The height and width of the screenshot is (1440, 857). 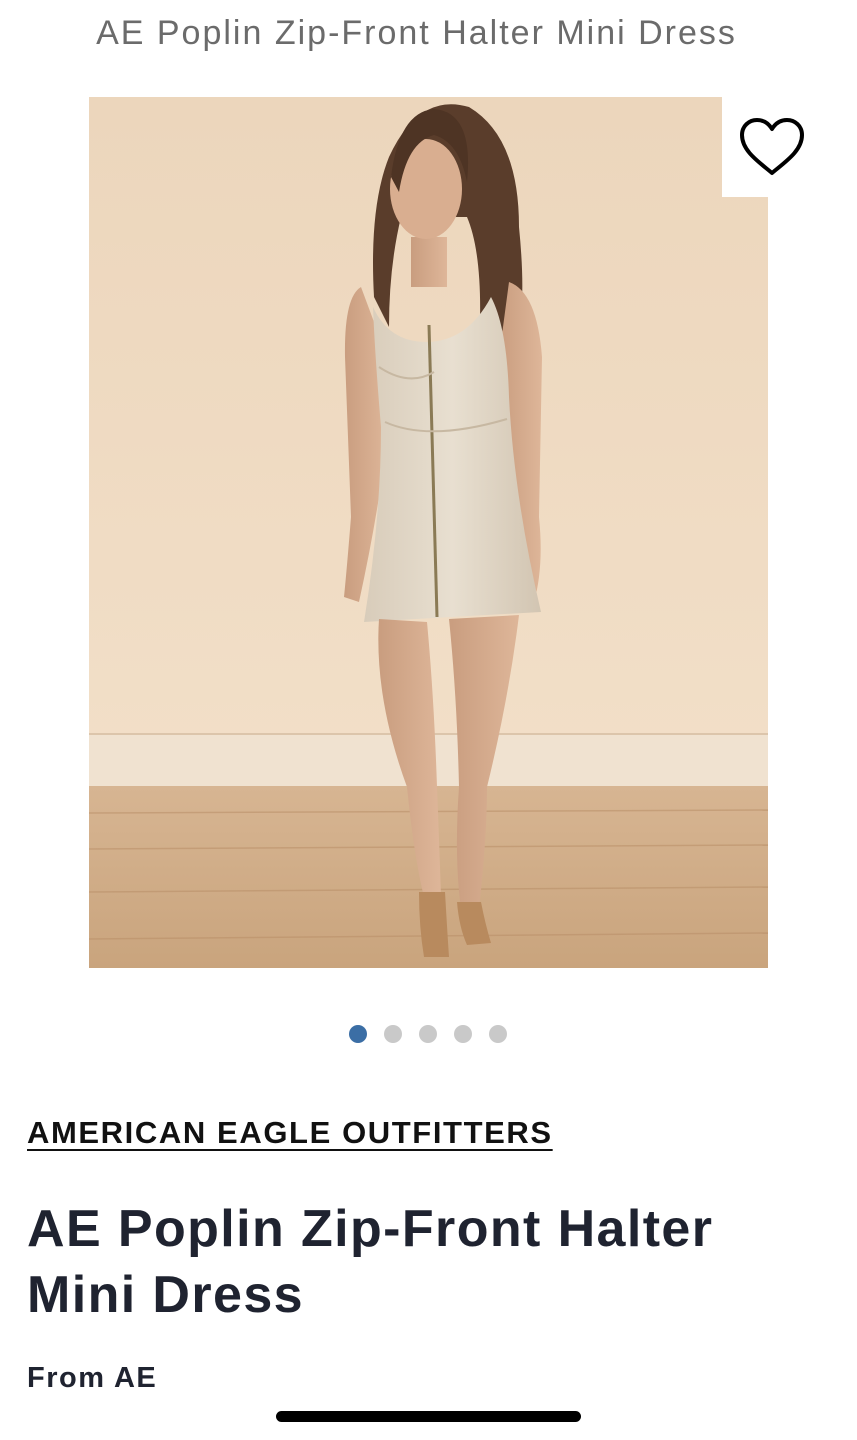 What do you see at coordinates (370, 1262) in the screenshot?
I see `product-name: AE Poplin Zip-Front Halter Mini Dress` at bounding box center [370, 1262].